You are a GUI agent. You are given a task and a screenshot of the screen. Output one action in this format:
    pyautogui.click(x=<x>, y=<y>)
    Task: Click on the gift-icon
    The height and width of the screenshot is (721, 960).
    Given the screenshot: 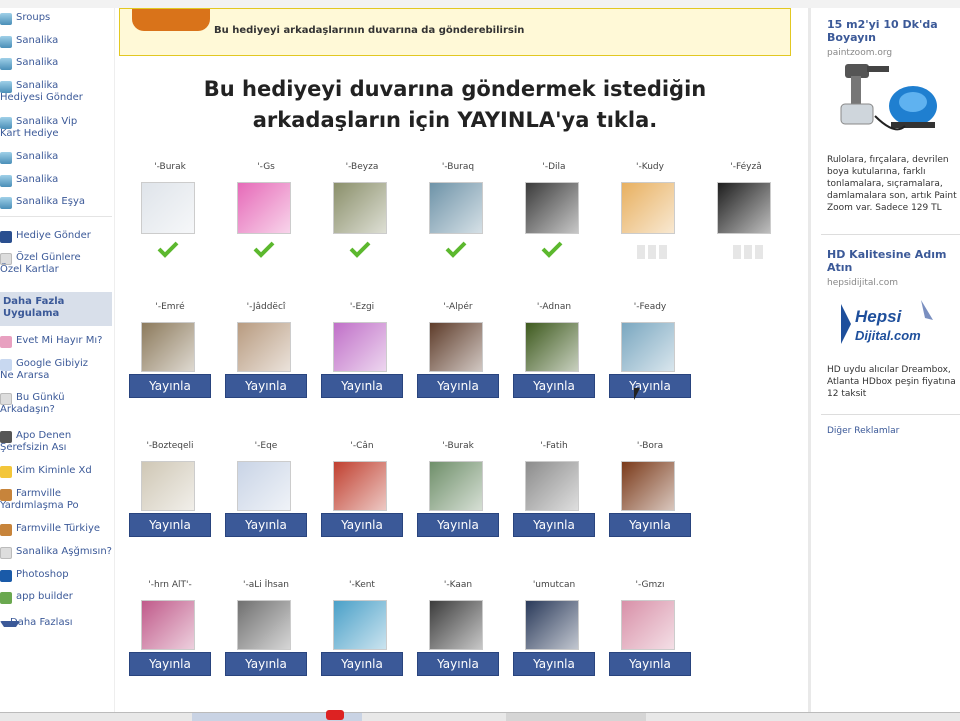 What is the action you would take?
    pyautogui.click(x=6, y=237)
    